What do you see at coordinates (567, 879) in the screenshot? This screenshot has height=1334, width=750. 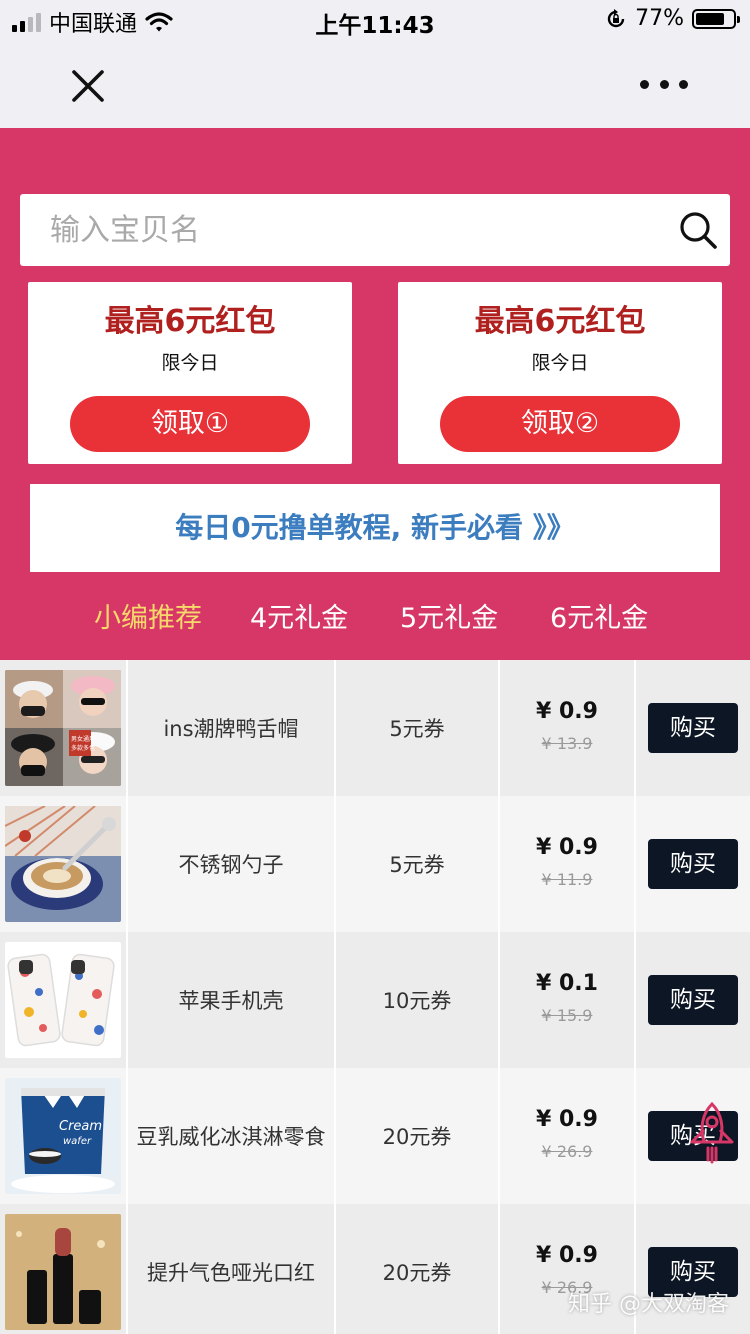 I see `product-original-price: ¥ 11.9` at bounding box center [567, 879].